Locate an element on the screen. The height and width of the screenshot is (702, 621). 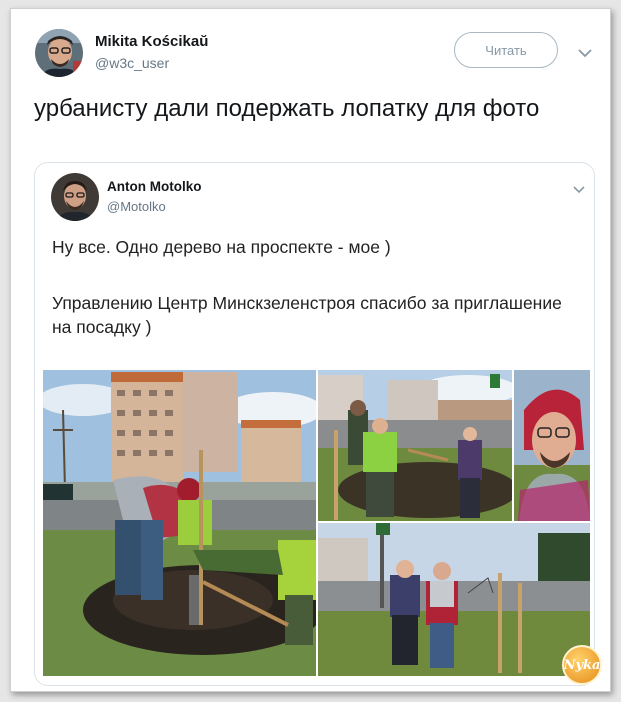
quoted-chevron-down-icon is located at coordinates (579, 187).